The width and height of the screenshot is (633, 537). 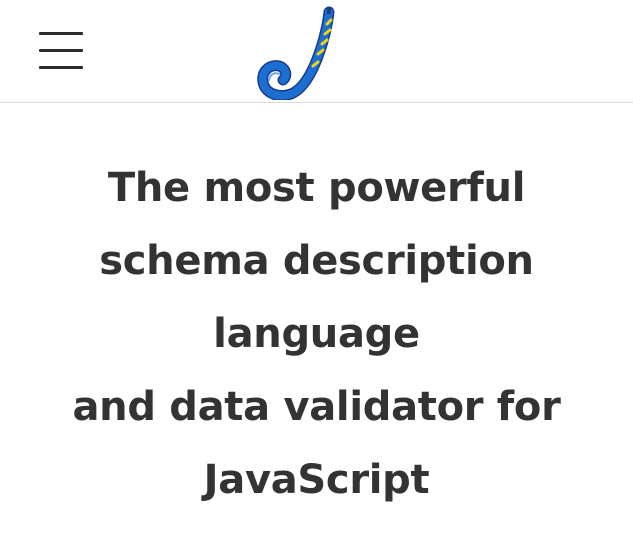 I want to click on hero-title-line: language, so click(x=316, y=334).